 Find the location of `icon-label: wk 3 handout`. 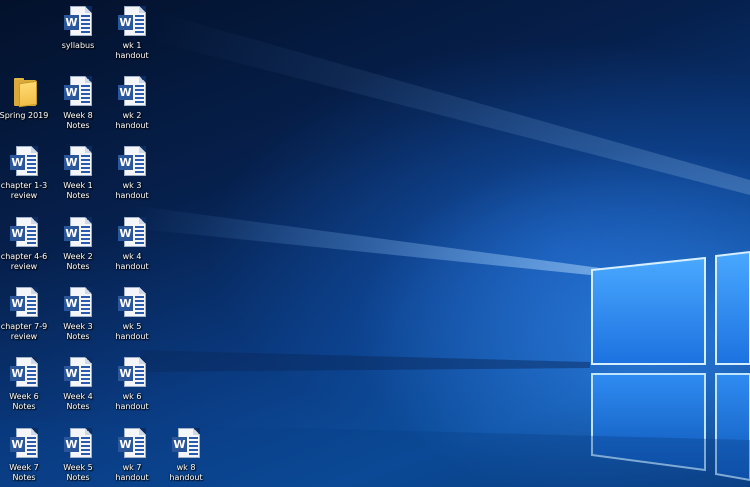

icon-label: wk 3 handout is located at coordinates (132, 190).